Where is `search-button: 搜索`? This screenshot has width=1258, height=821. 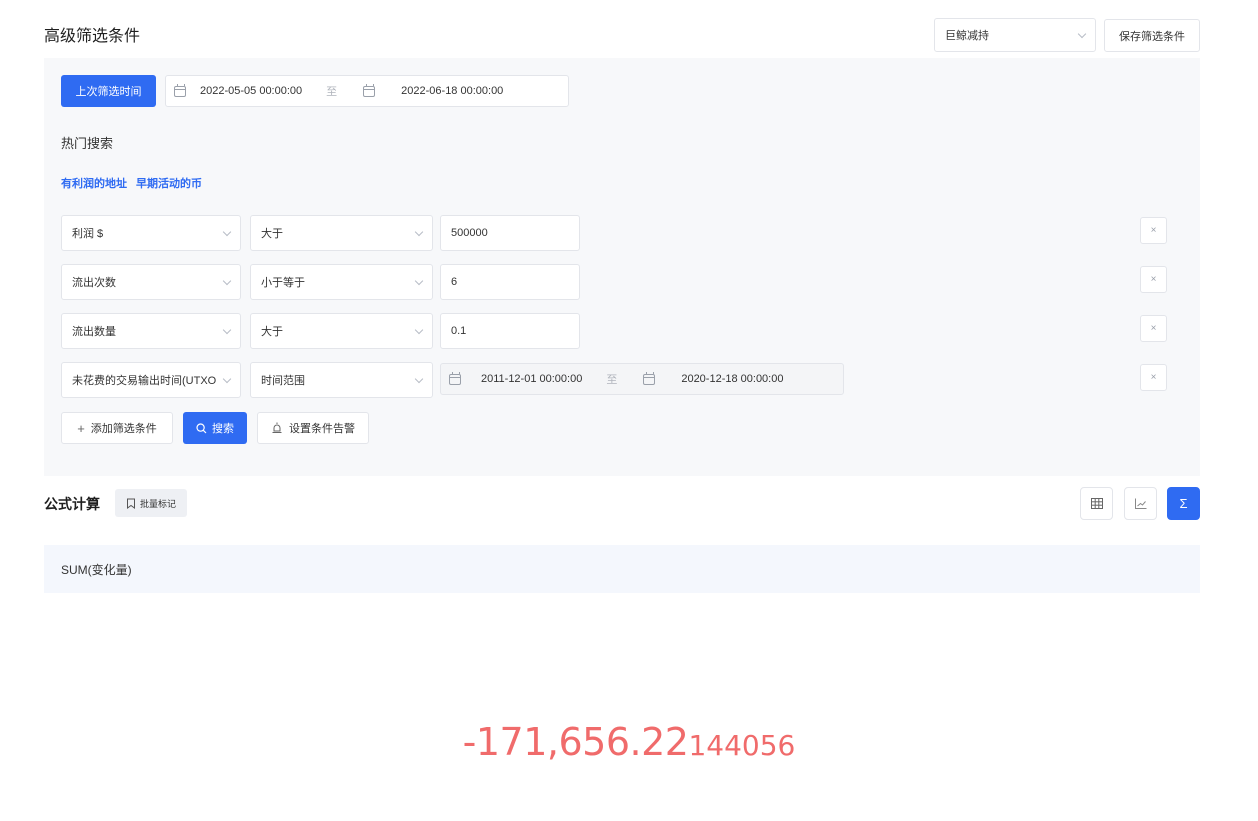
search-button: 搜索 is located at coordinates (215, 428).